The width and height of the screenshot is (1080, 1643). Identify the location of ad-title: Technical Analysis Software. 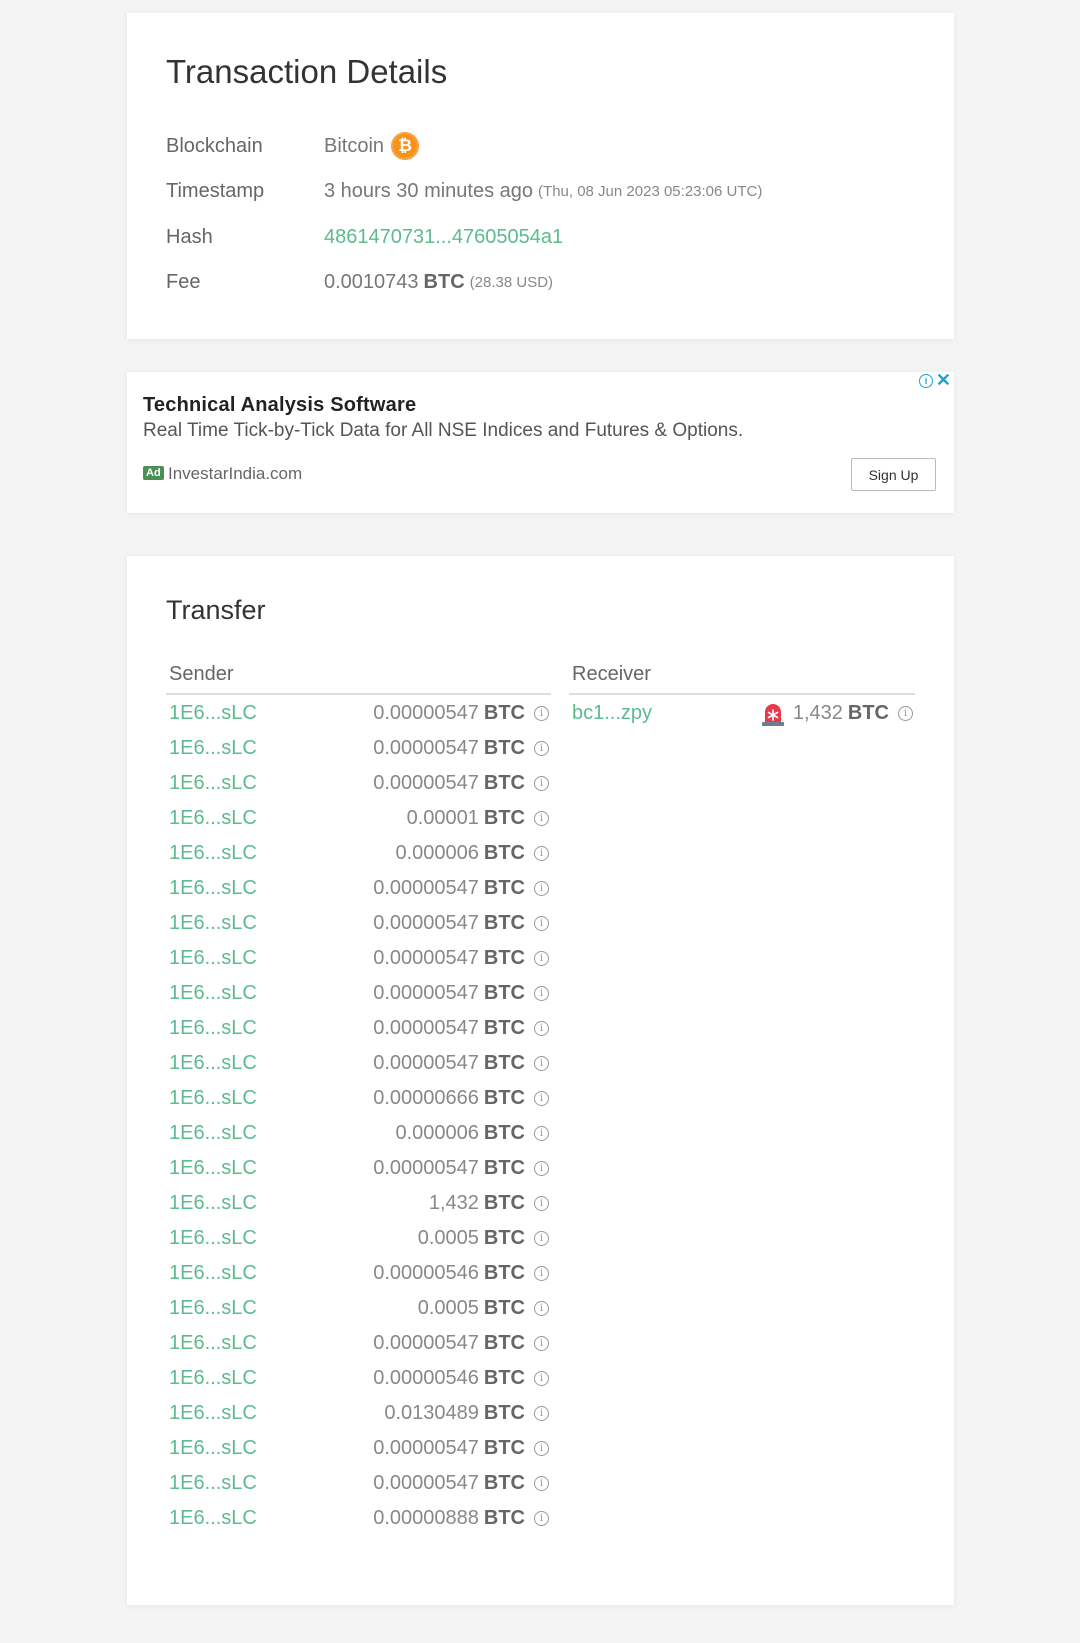
(279, 405).